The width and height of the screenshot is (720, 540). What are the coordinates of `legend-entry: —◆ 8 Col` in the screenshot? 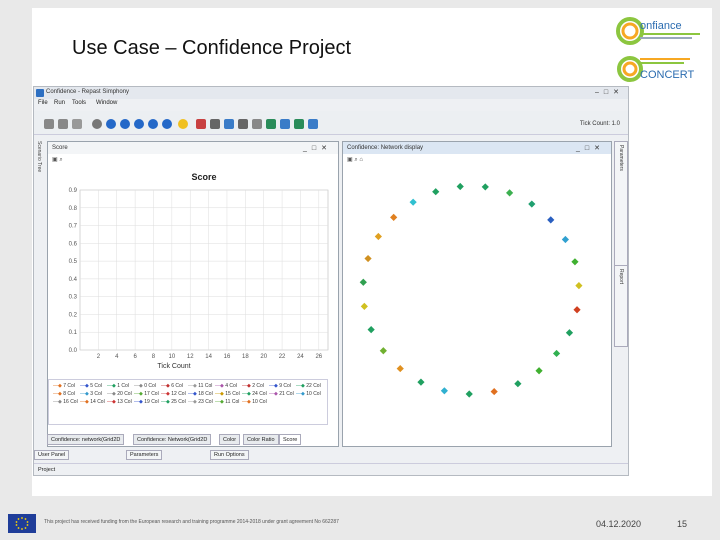 It's located at (64, 394).